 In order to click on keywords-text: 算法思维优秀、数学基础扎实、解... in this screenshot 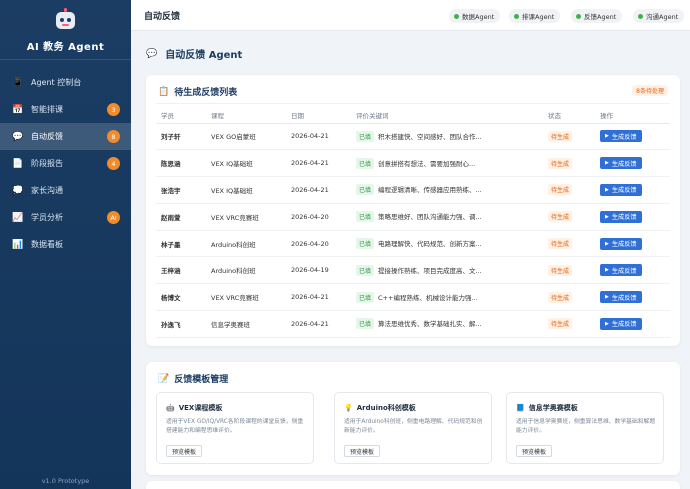, I will do `click(430, 324)`.